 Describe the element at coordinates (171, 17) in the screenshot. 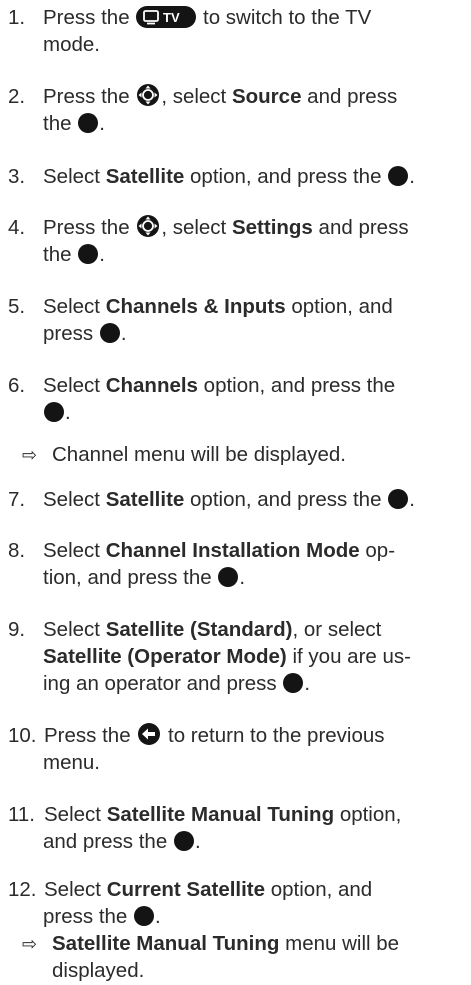

I see `tv-button-label: TV` at that location.